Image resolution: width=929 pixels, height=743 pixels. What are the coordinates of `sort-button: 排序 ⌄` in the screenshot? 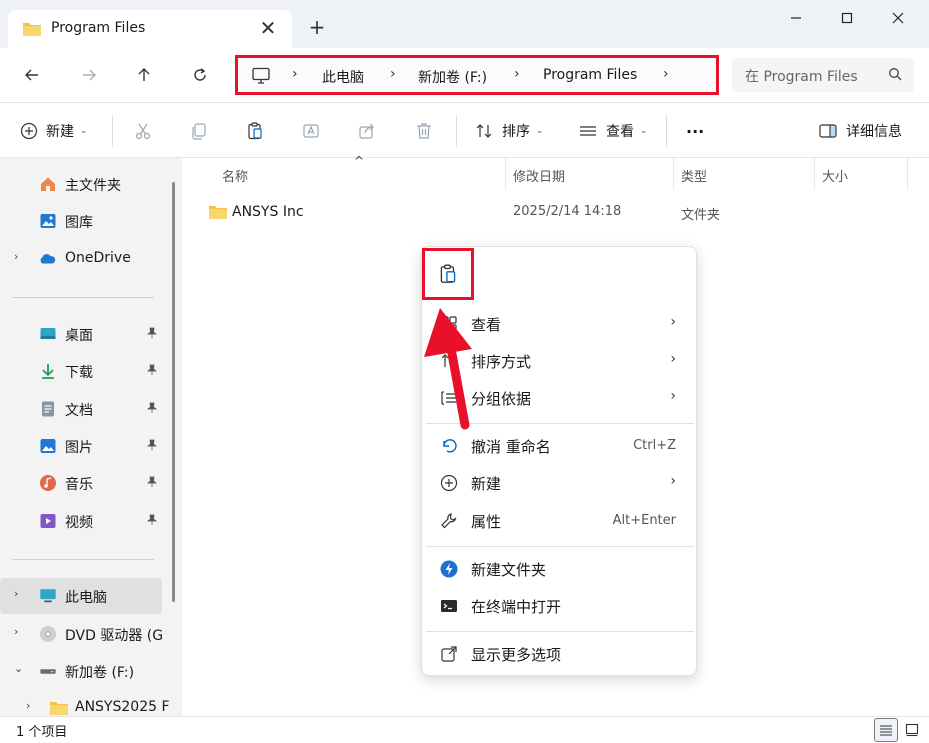 It's located at (509, 131).